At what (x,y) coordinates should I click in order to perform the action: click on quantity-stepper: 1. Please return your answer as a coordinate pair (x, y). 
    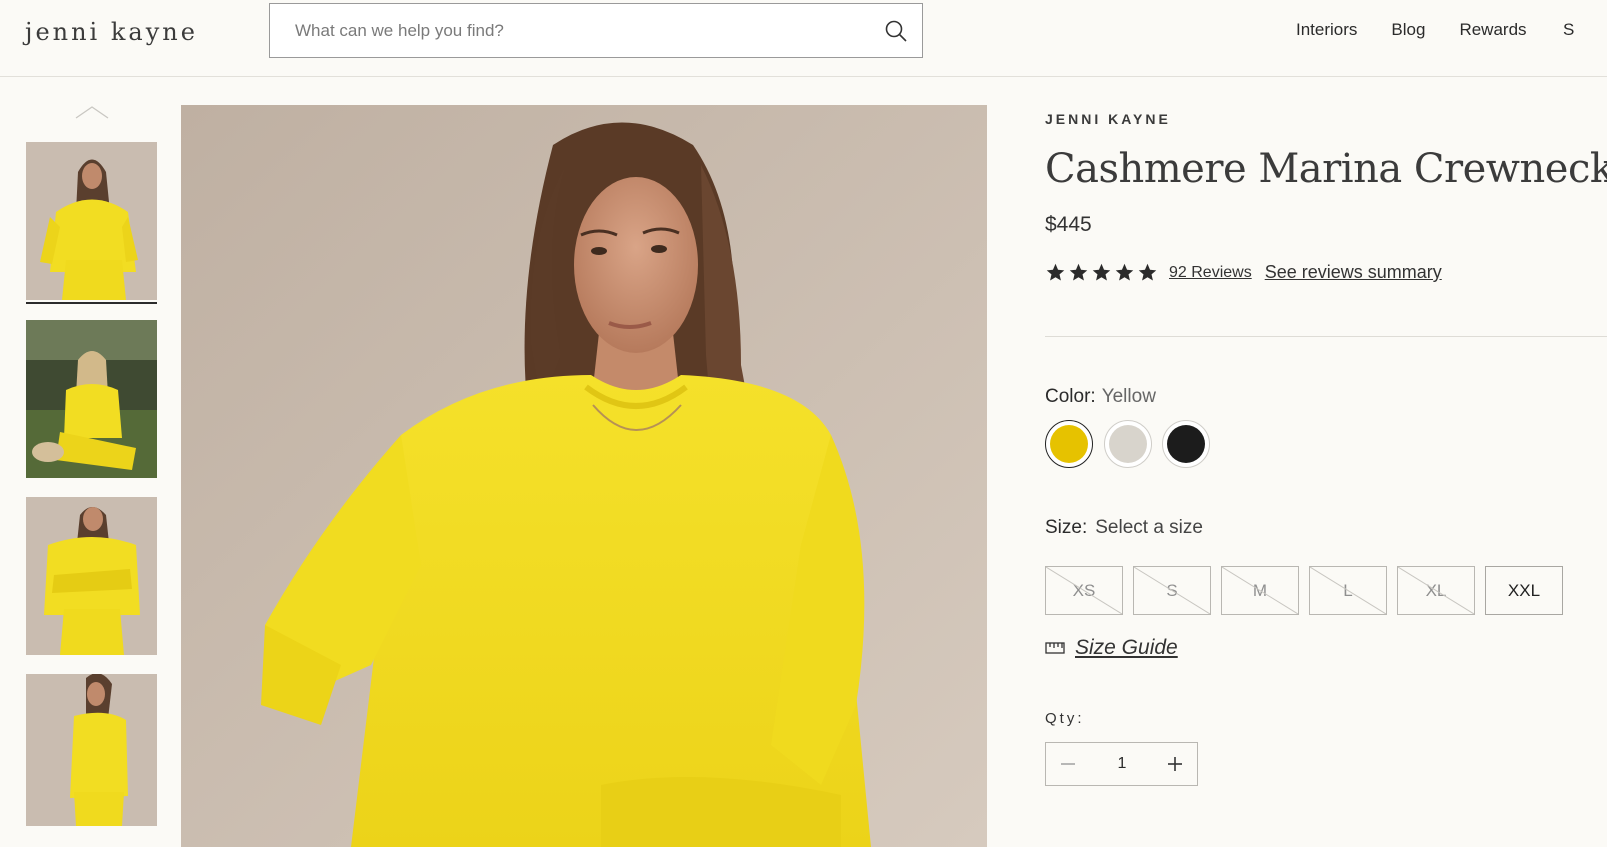
    Looking at the image, I should click on (1121, 764).